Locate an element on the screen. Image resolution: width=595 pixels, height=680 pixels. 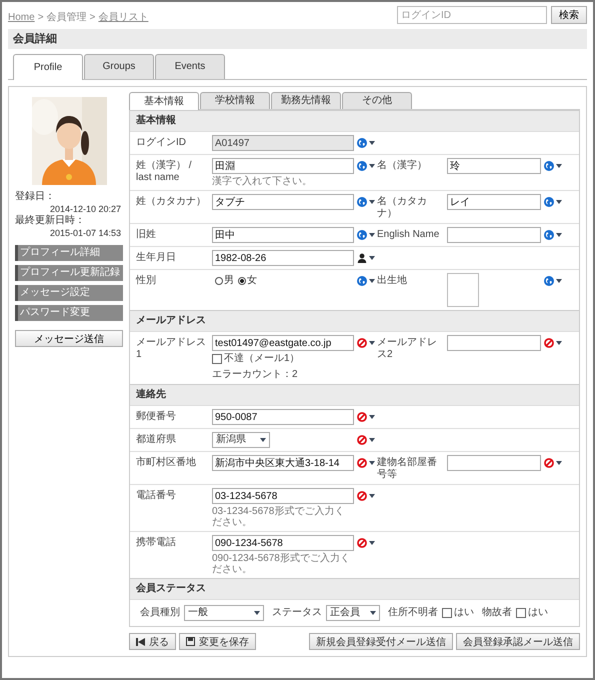
field-label: 会員種別 is located at coordinates (160, 613).